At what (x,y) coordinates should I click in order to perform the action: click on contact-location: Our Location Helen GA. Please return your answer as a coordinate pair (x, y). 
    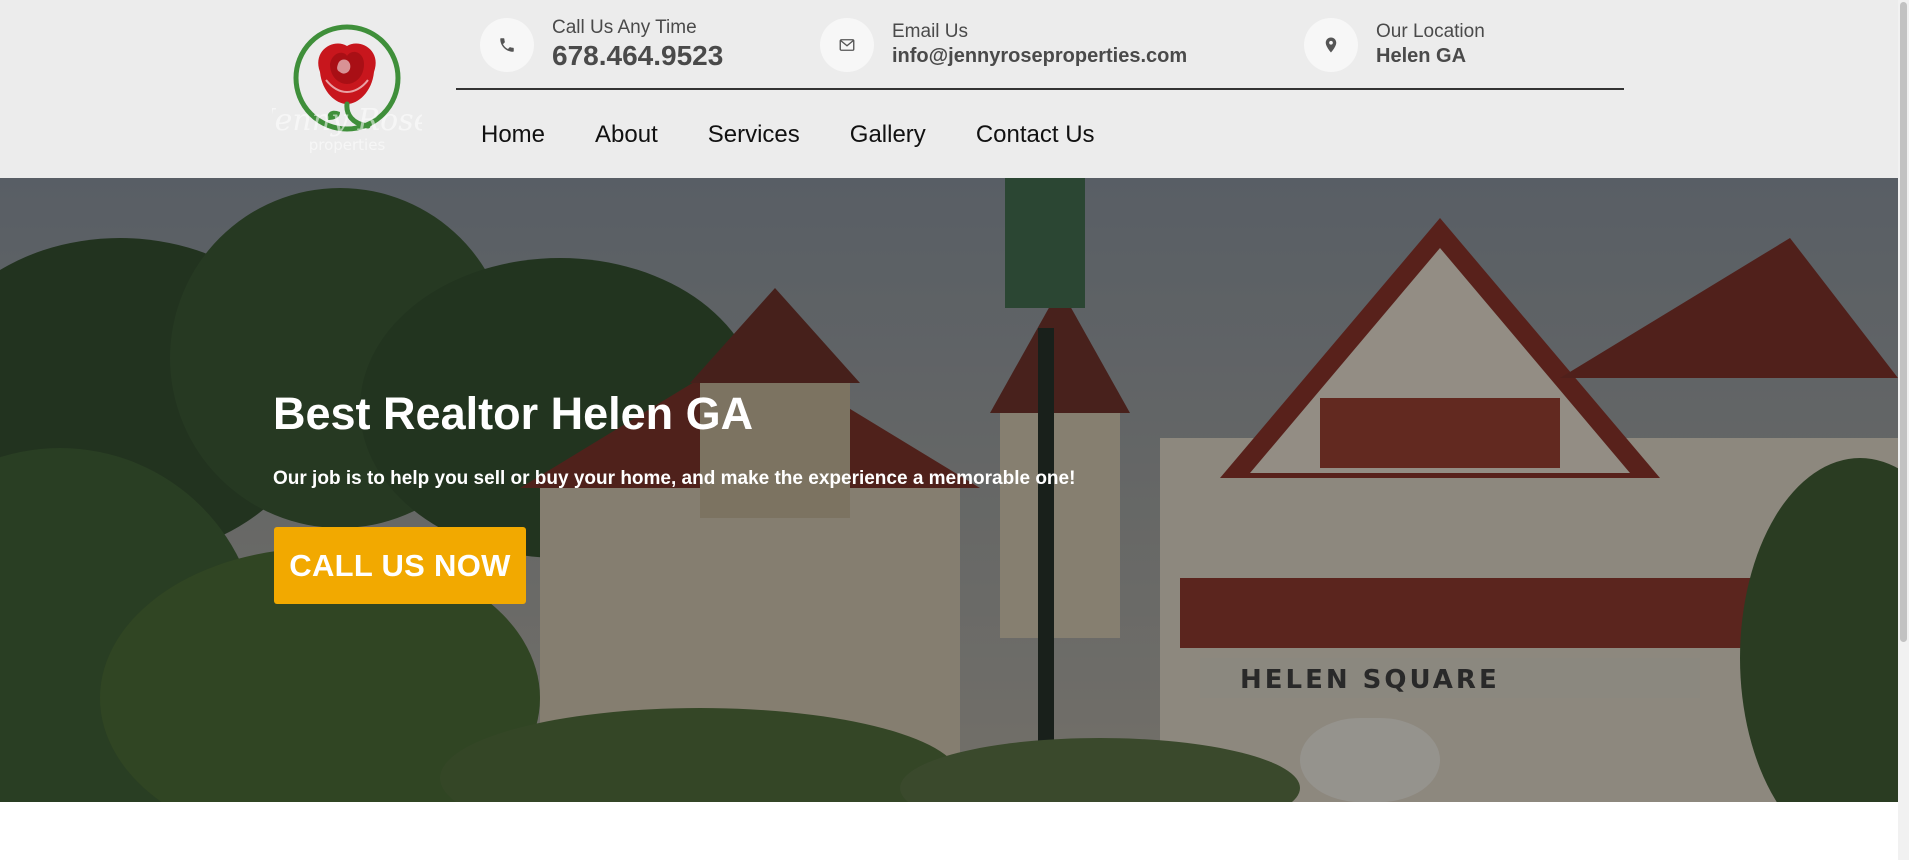
    Looking at the image, I should click on (1394, 45).